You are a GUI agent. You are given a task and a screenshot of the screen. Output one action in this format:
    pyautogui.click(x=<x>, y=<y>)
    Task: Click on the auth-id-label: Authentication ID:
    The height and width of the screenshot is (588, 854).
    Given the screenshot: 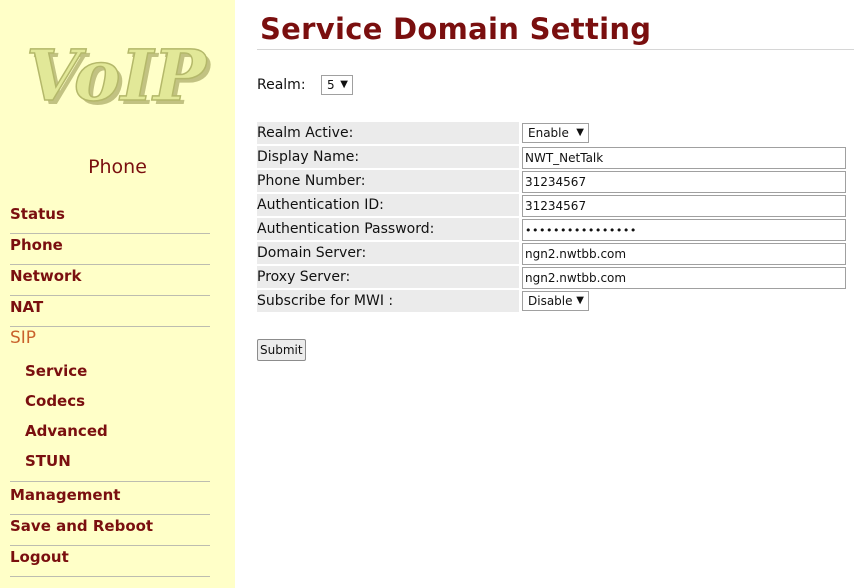 What is the action you would take?
    pyautogui.click(x=388, y=205)
    